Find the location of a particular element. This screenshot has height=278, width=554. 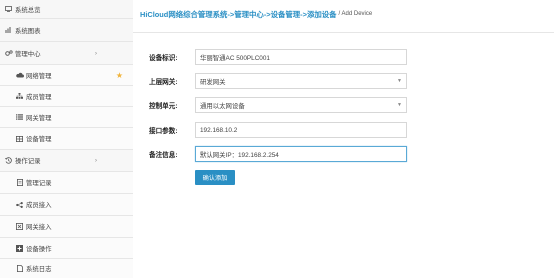

sidebar-item-member-access: 成员接入 is located at coordinates (66, 205).